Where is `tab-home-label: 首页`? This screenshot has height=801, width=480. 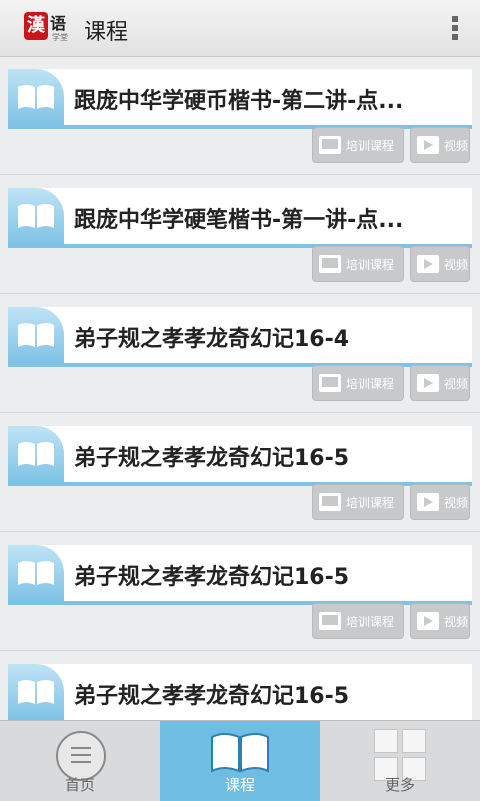 tab-home-label: 首页 is located at coordinates (79, 785).